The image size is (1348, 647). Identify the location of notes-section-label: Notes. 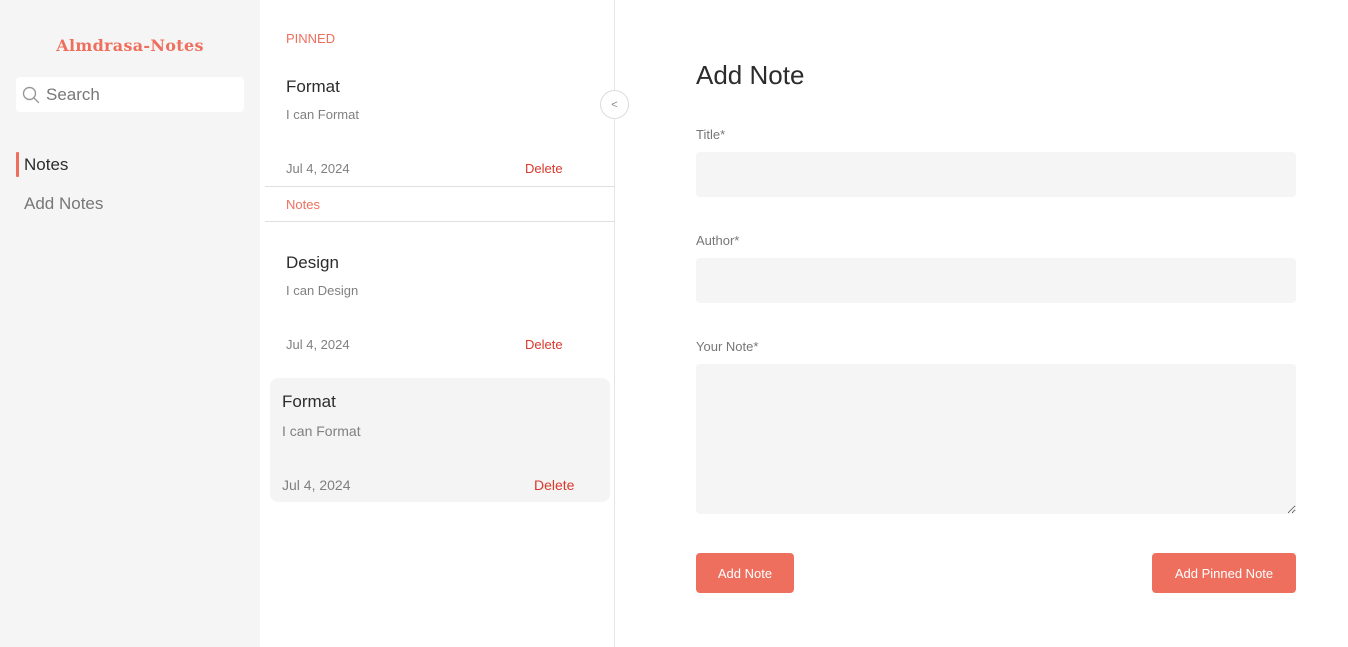
(303, 204).